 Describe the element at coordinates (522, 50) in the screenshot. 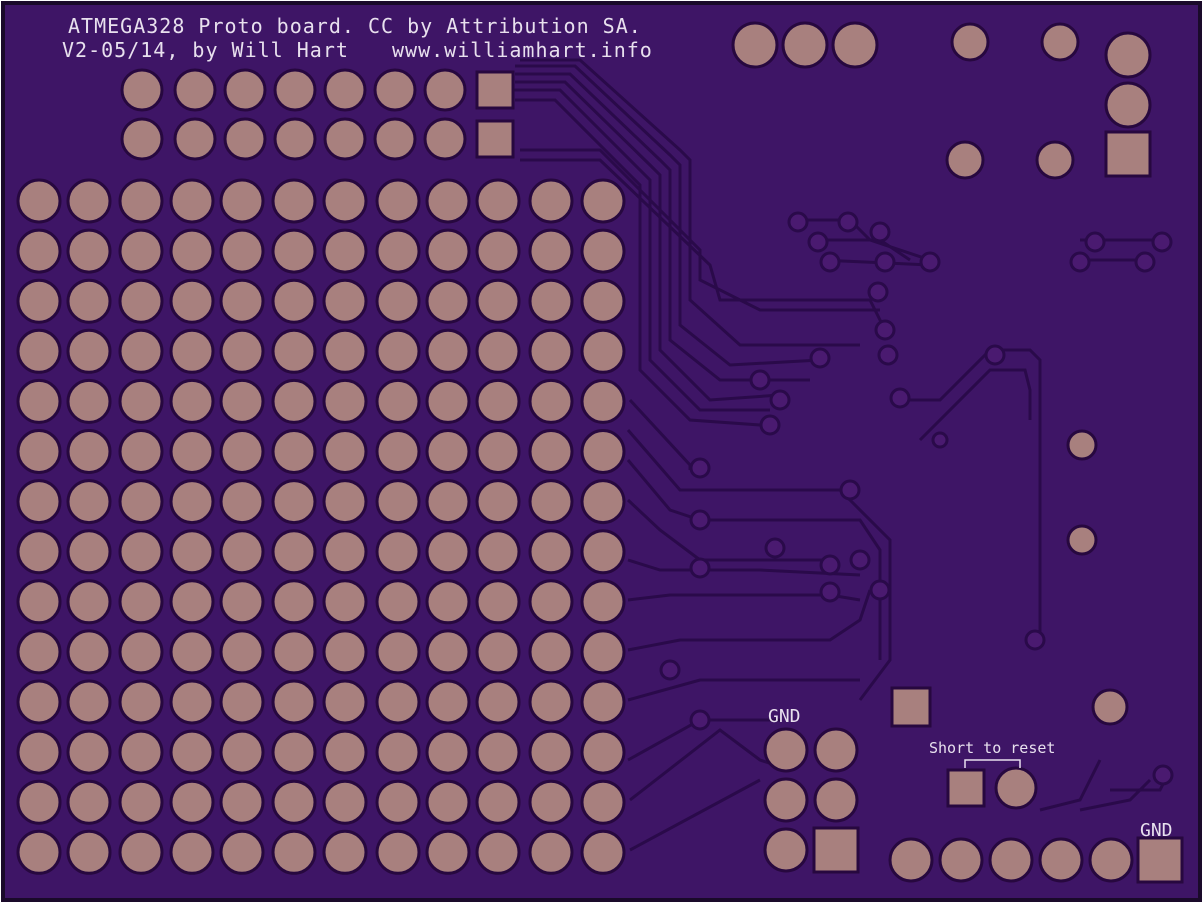

I see `silk-title-line2-right: www.williamhart.info` at that location.